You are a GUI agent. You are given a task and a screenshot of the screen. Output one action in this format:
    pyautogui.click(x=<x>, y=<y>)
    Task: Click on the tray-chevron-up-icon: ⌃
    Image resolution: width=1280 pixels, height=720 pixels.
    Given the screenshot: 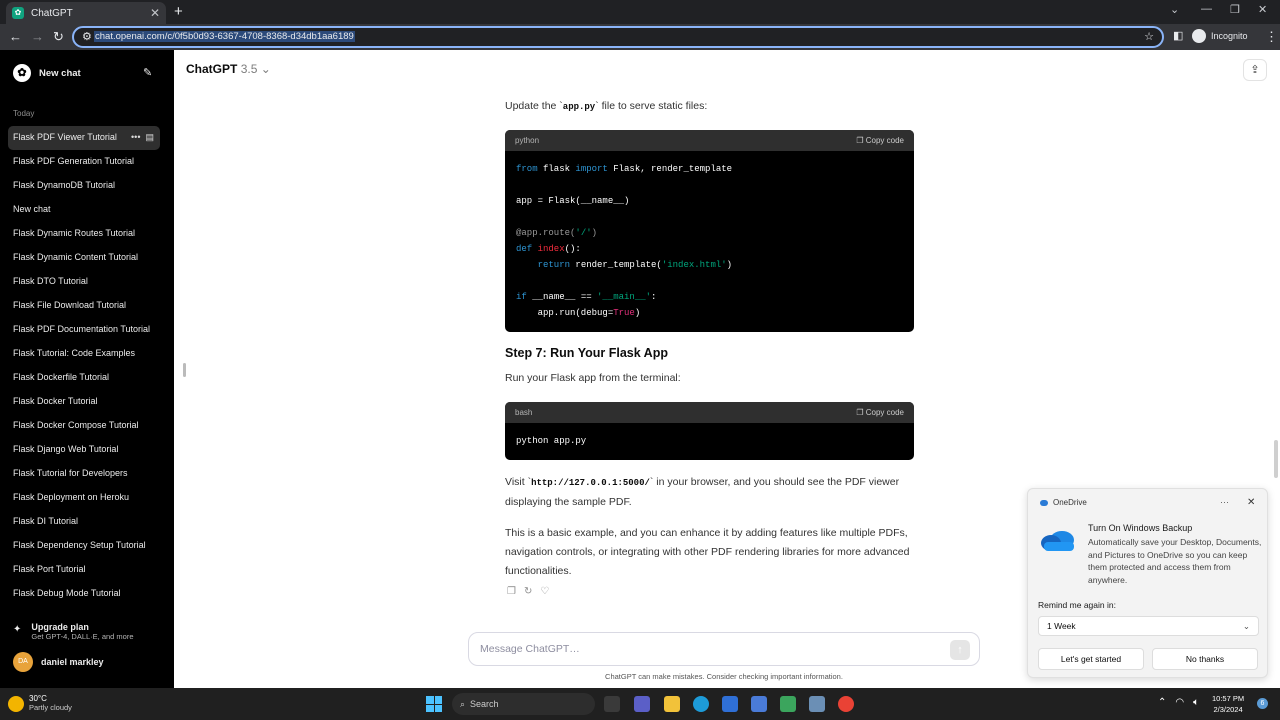 What is the action you would take?
    pyautogui.click(x=1162, y=702)
    